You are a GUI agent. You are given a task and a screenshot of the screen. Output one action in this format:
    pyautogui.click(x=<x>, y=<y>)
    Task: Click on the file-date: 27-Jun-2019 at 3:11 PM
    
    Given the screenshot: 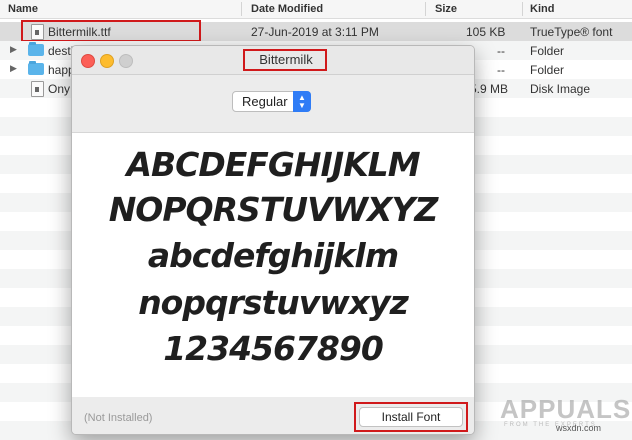 What is the action you would take?
    pyautogui.click(x=315, y=32)
    